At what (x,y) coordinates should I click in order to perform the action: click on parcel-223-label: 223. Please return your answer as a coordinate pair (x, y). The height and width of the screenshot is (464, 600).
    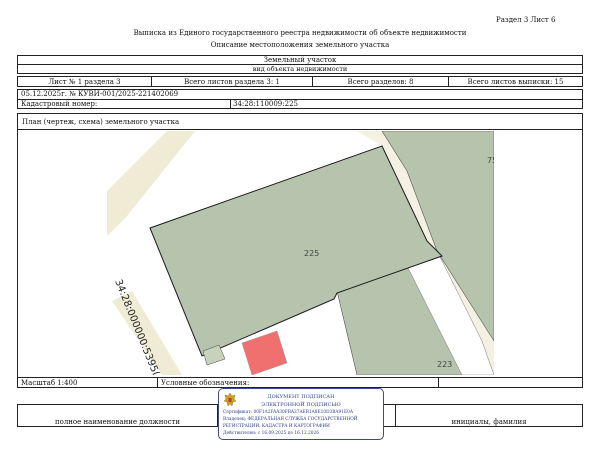
    Looking at the image, I should click on (444, 364).